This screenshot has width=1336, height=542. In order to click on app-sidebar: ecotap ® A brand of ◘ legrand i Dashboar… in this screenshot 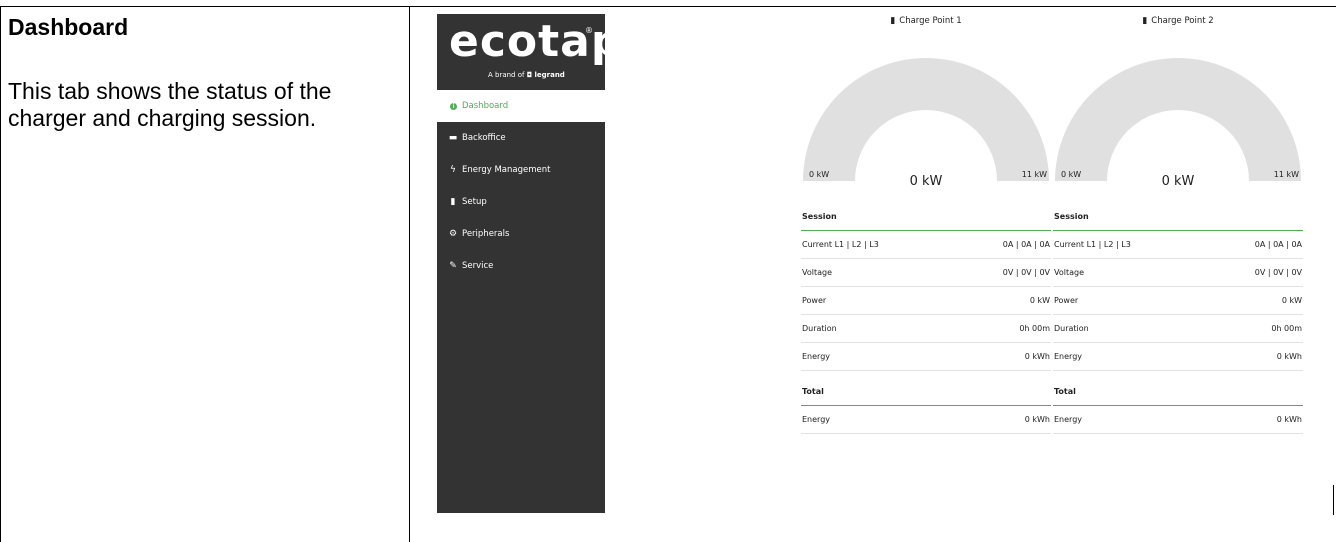, I will do `click(529, 263)`.